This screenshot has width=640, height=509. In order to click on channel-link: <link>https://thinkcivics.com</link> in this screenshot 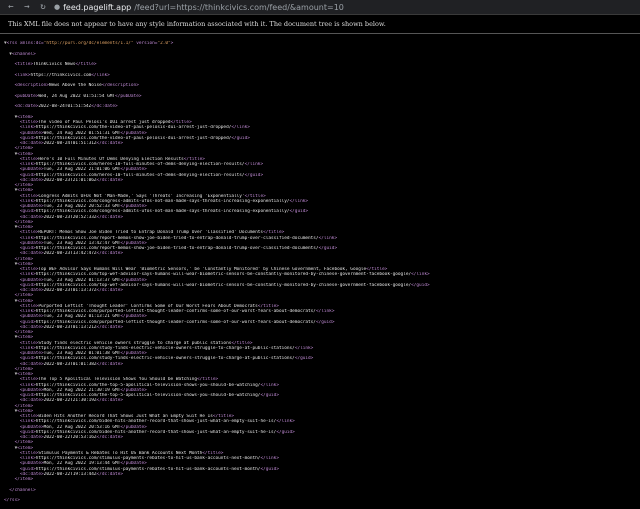, I will do `click(62, 75)`.